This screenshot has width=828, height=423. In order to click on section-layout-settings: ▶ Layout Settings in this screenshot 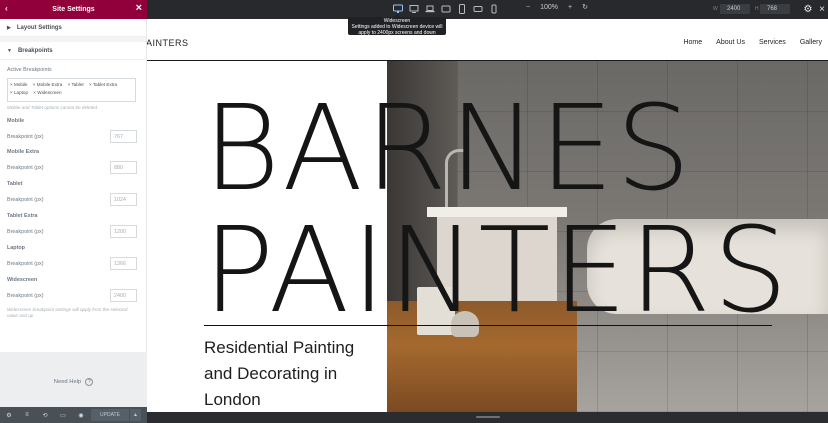, I will do `click(73, 28)`.